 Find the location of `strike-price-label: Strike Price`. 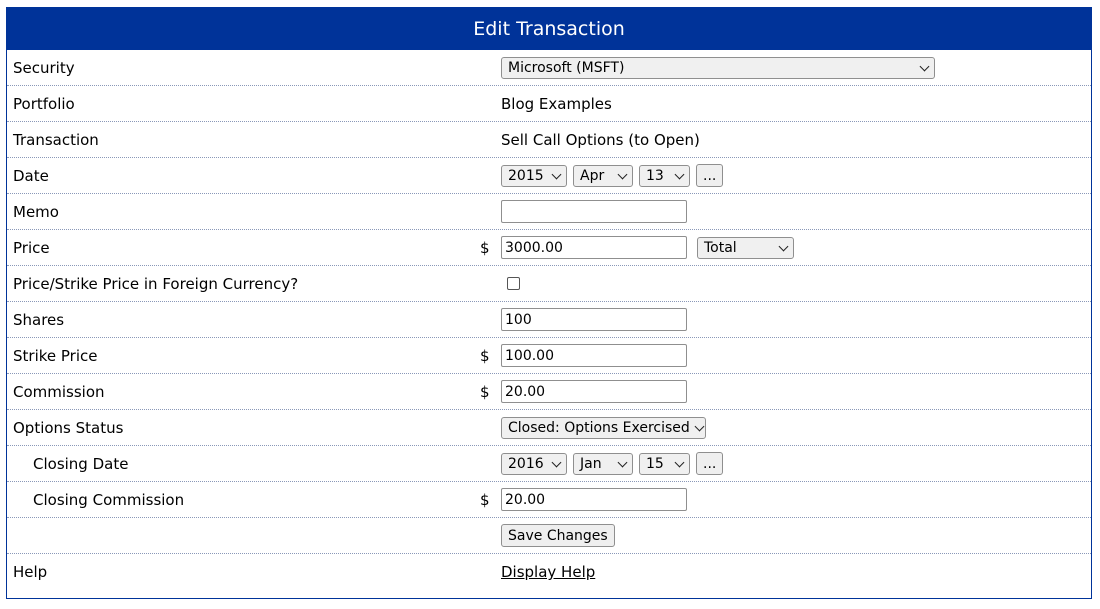

strike-price-label: Strike Price is located at coordinates (55, 355).